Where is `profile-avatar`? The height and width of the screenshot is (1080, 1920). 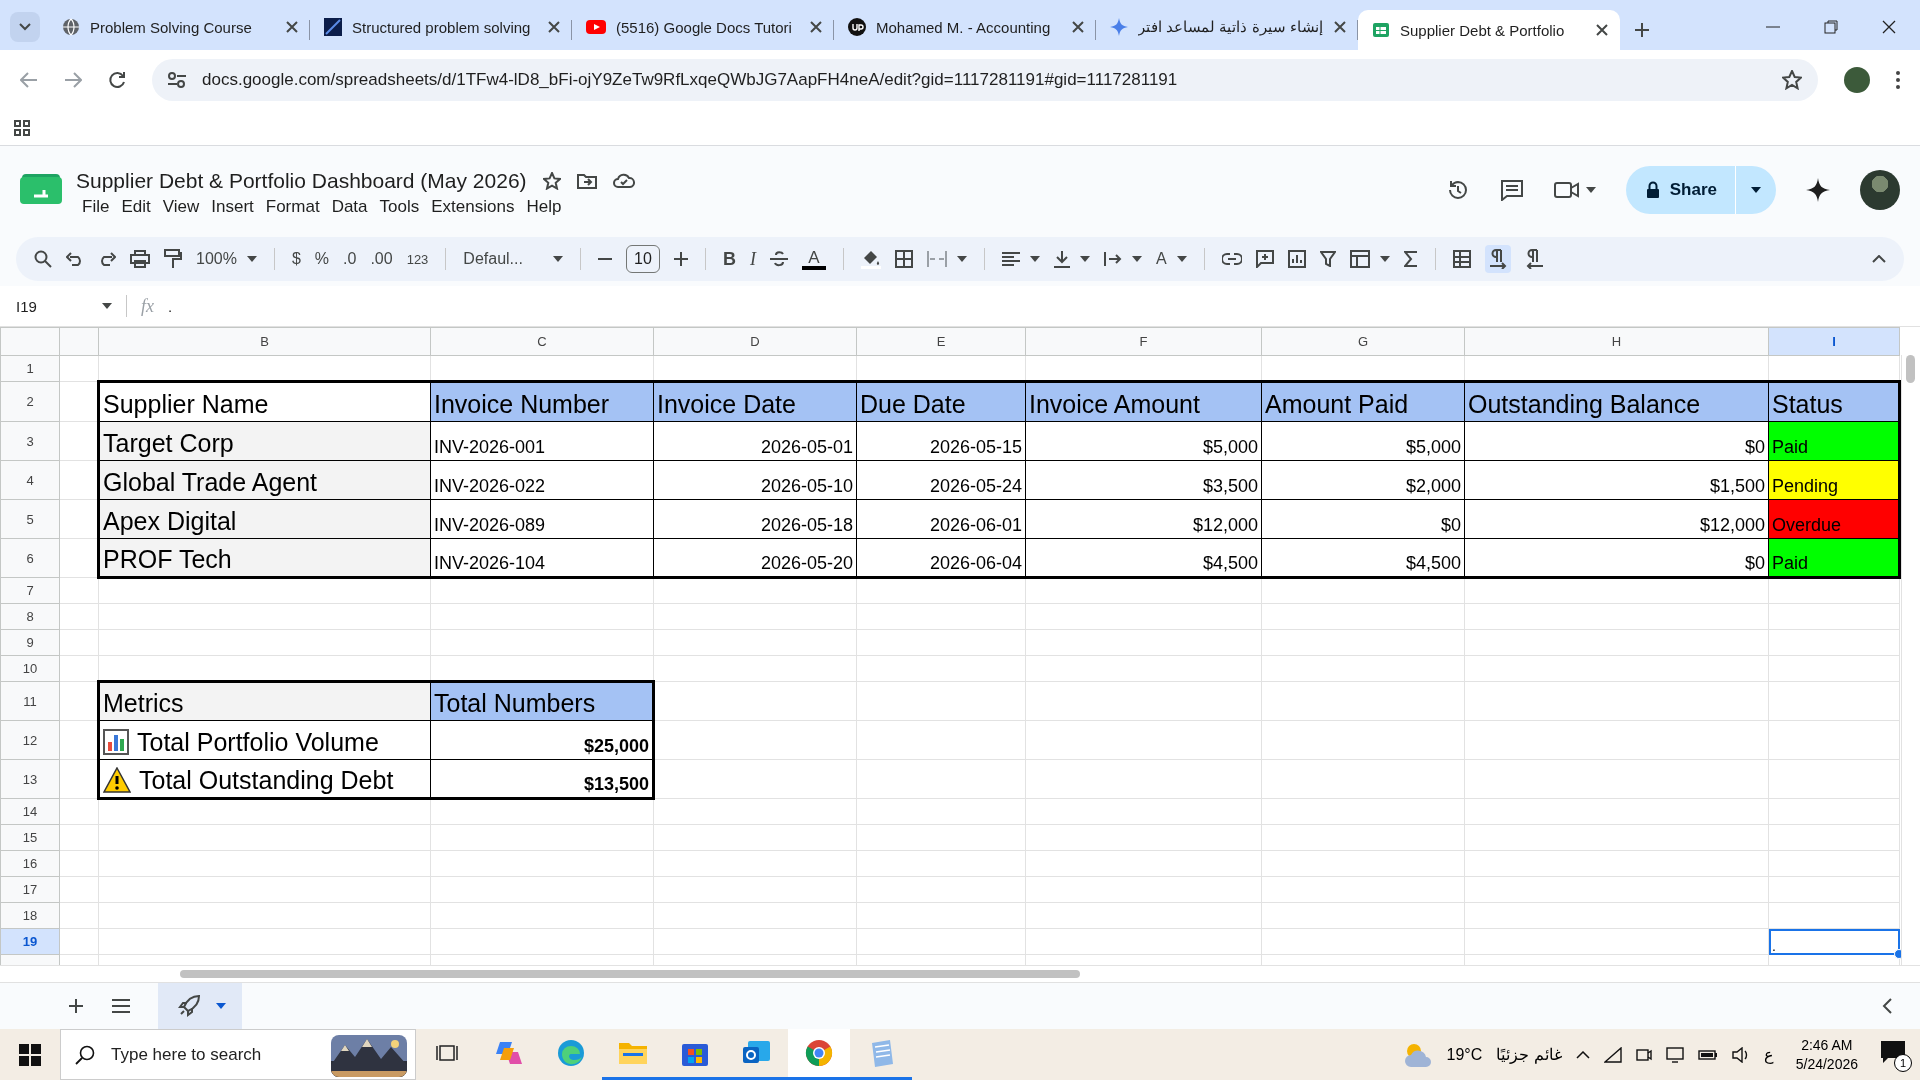 profile-avatar is located at coordinates (1857, 80).